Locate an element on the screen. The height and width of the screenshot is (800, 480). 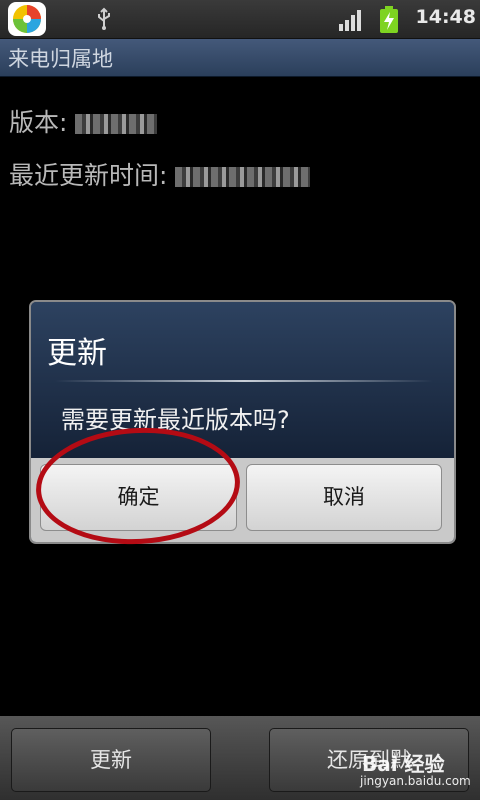
status-clock: 14:48 is located at coordinates (445, 17).